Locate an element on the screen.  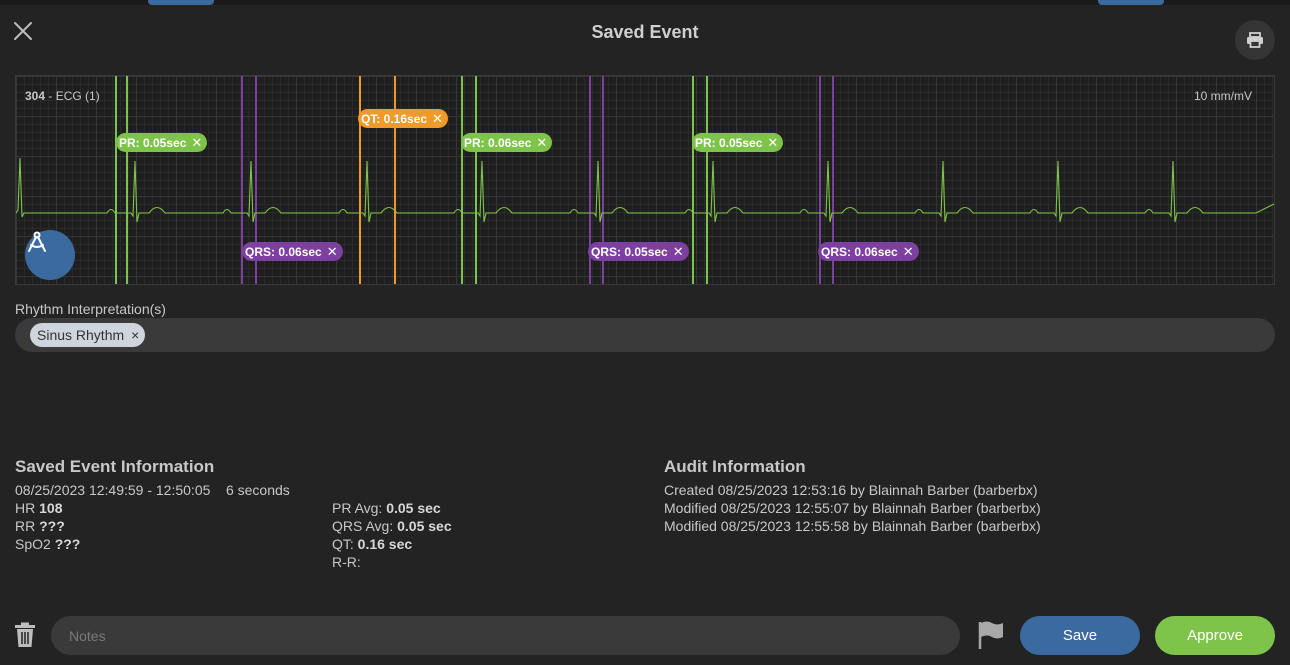
rhythm-interpretation-label: Rhythm Interpretation(s) is located at coordinates (90, 309).